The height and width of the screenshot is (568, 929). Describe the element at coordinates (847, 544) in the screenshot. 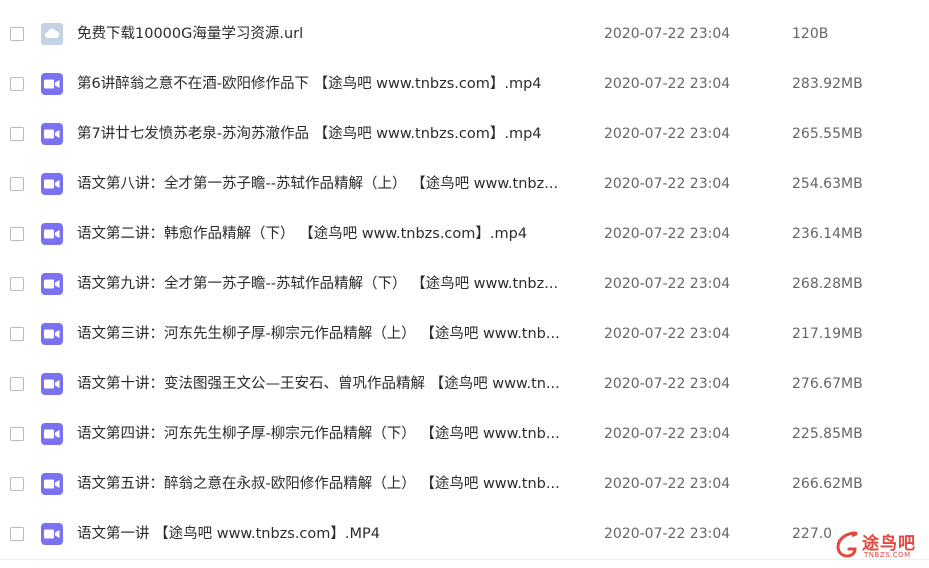

I see `bird-logo-icon` at that location.